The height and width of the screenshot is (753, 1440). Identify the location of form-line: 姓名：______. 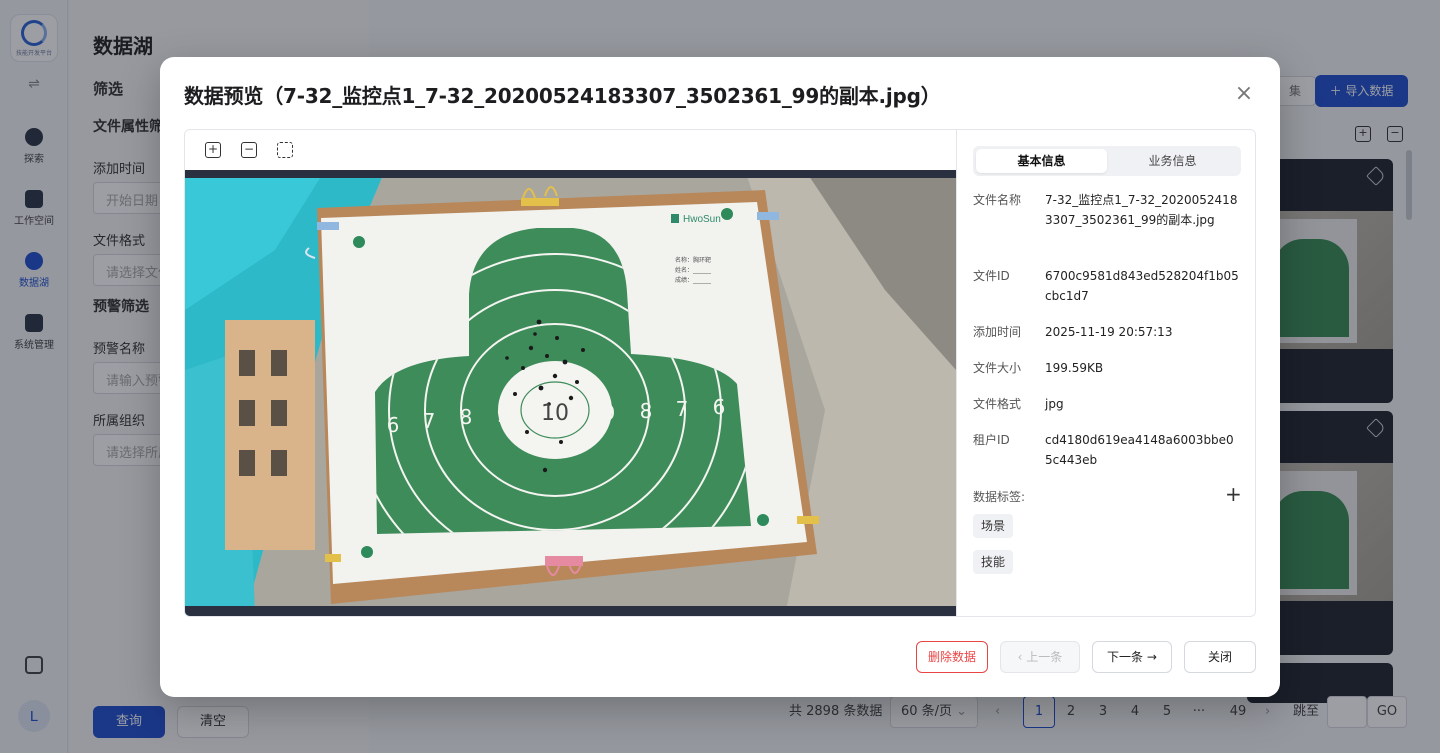
(693, 270).